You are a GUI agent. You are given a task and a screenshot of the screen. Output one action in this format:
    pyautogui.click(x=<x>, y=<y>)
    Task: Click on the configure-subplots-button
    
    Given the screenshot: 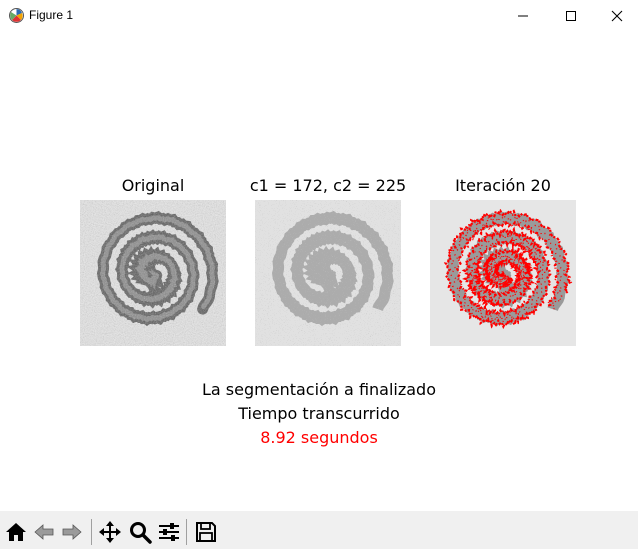 What is the action you would take?
    pyautogui.click(x=169, y=532)
    